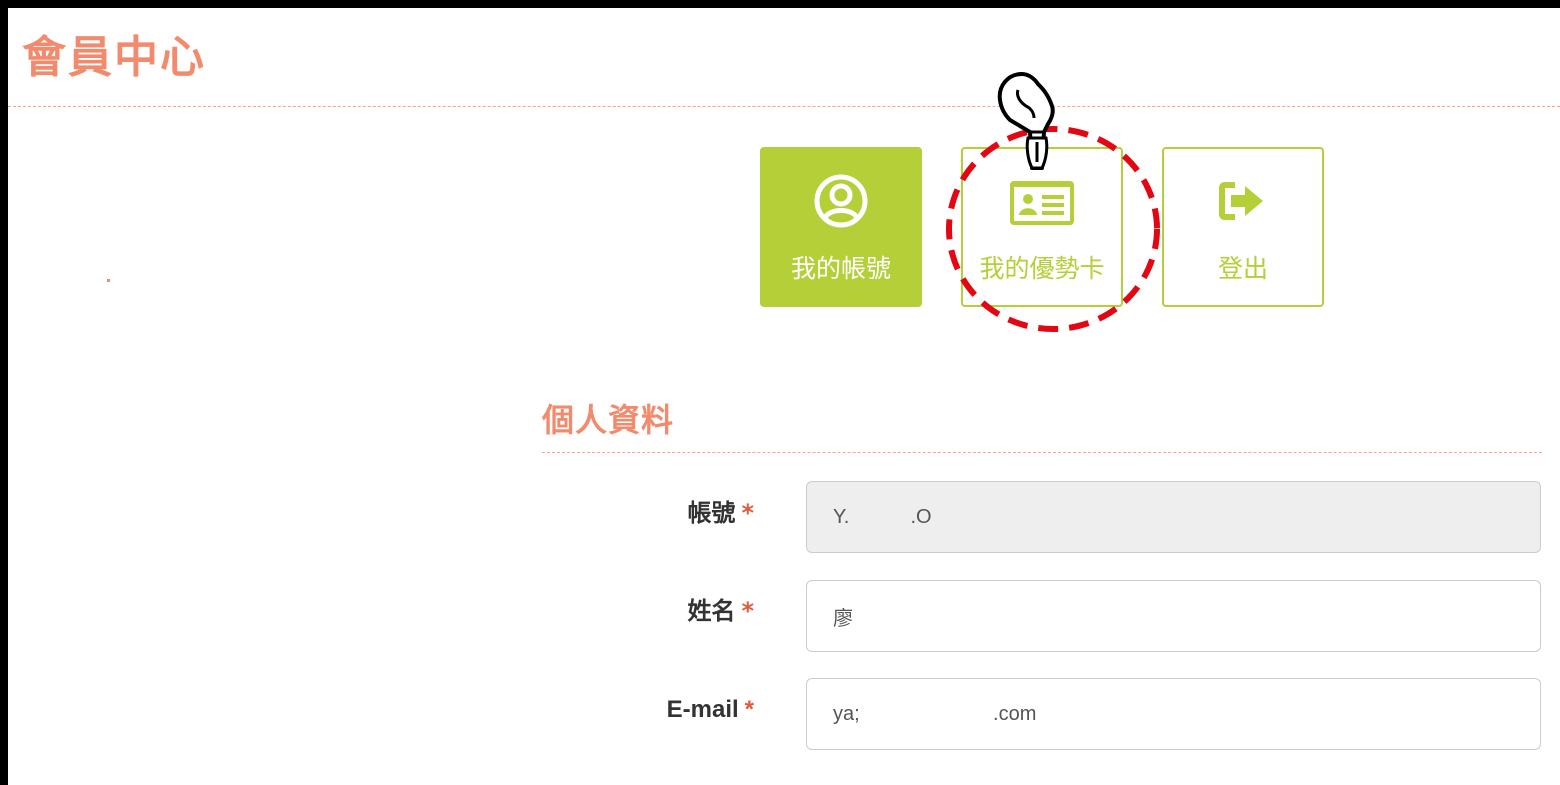 The height and width of the screenshot is (785, 1560). Describe the element at coordinates (657, 611) in the screenshot. I see `name-label: 姓名 *` at that location.